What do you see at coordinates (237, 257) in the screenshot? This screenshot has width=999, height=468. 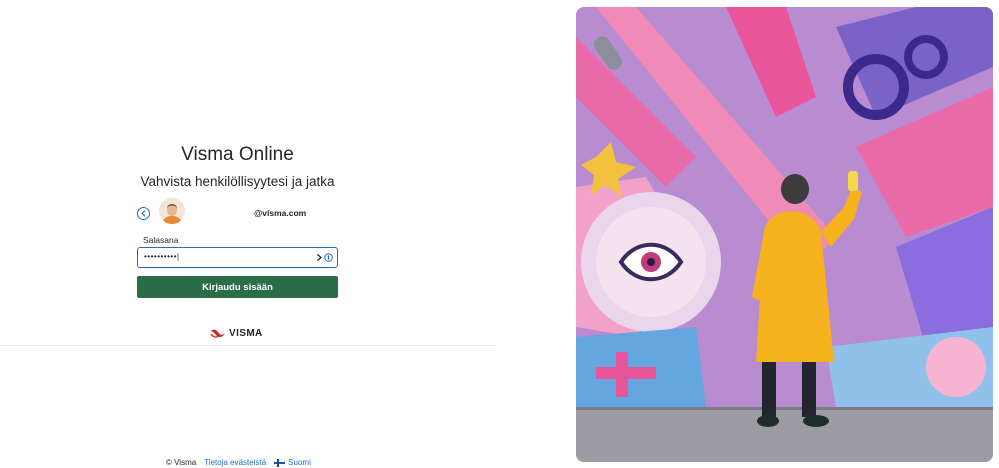 I see `password-field: ••••••••••|` at bounding box center [237, 257].